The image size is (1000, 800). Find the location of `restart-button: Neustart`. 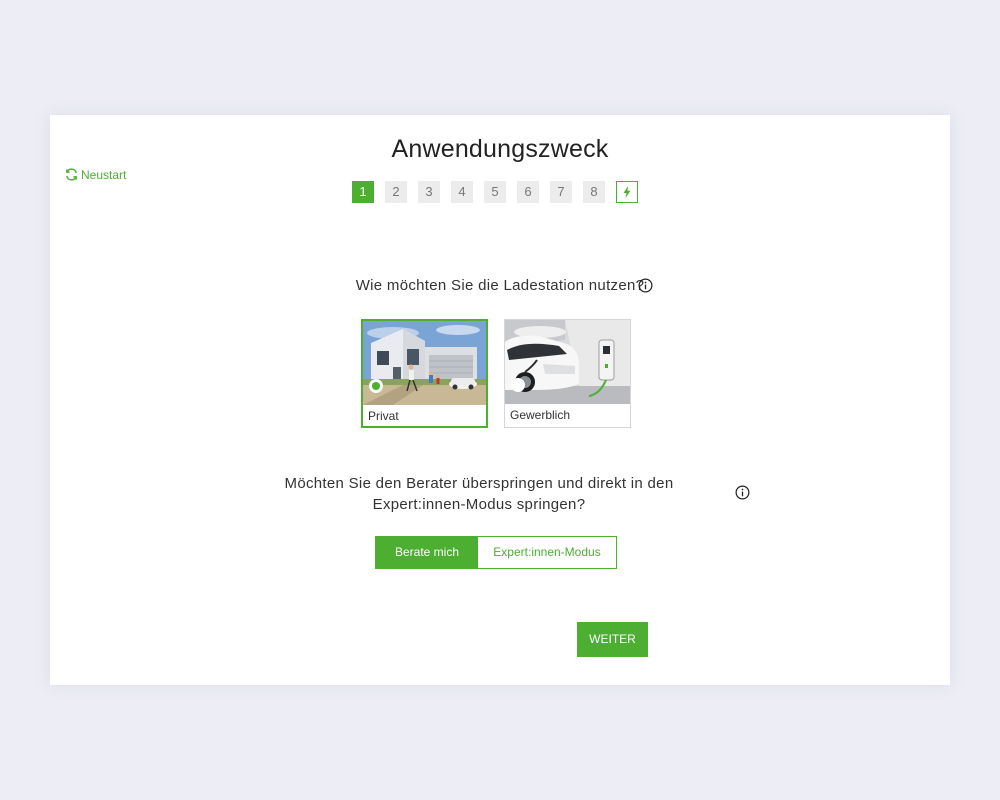

restart-button: Neustart is located at coordinates (95, 174).